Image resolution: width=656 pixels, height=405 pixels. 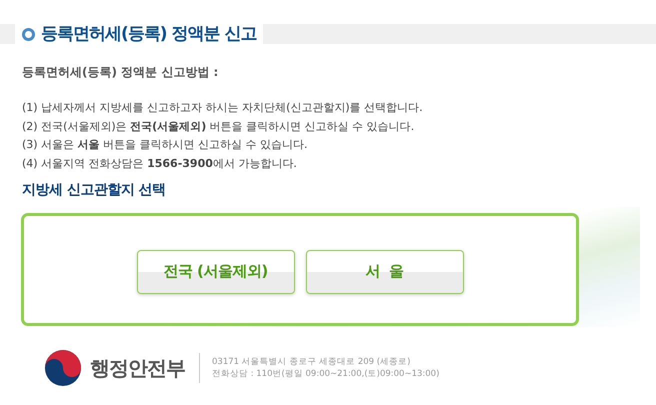 I want to click on method-heading: 등록면허세(등록) 정액분 신고방법 :, so click(x=121, y=72).